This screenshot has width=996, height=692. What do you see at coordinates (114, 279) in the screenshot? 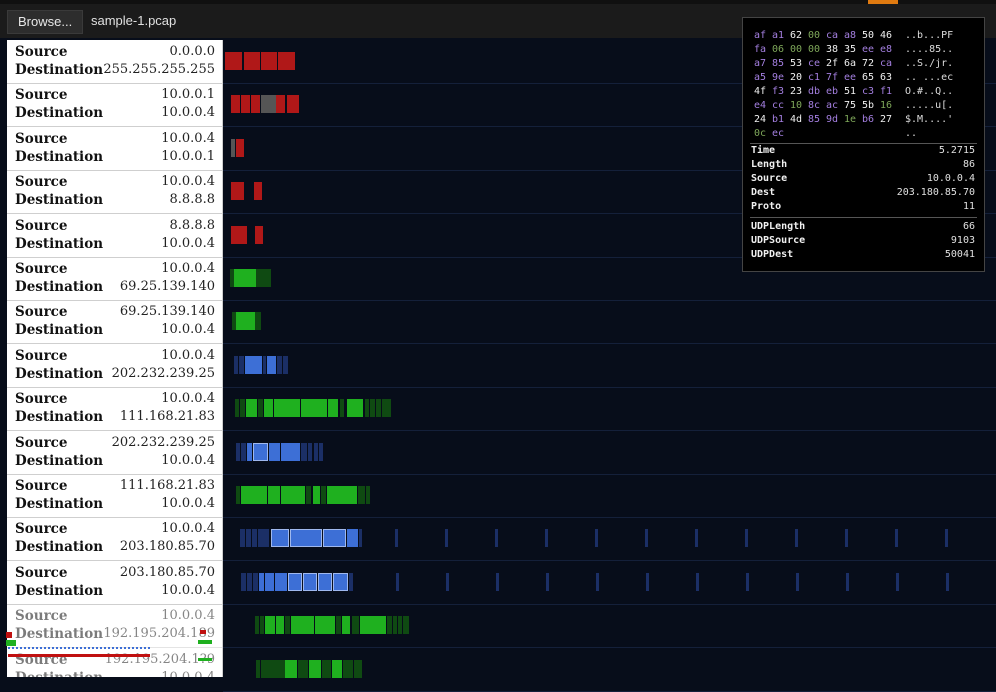
I see `conversation-row: Source 10.0.0.4 Destination 69.25.139.140` at bounding box center [114, 279].